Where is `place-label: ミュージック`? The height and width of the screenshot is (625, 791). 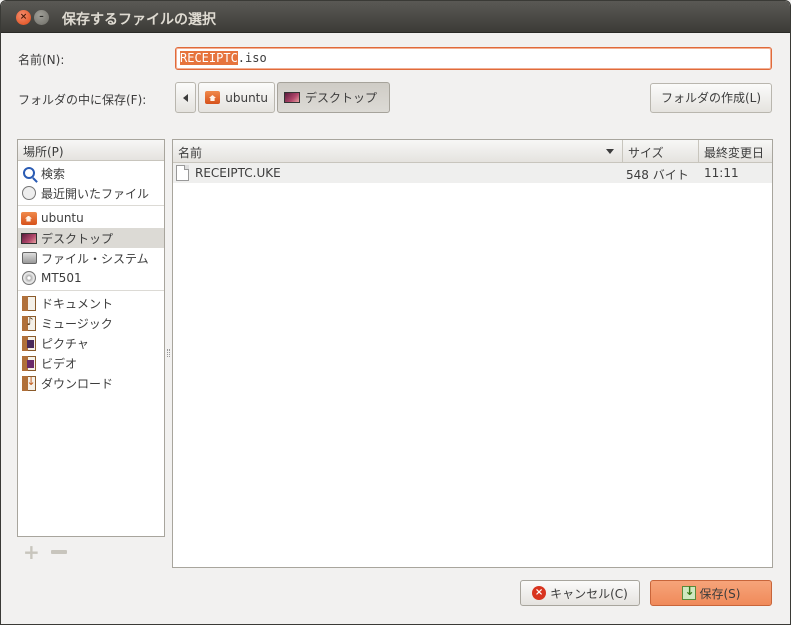
place-label: ミュージック is located at coordinates (77, 323).